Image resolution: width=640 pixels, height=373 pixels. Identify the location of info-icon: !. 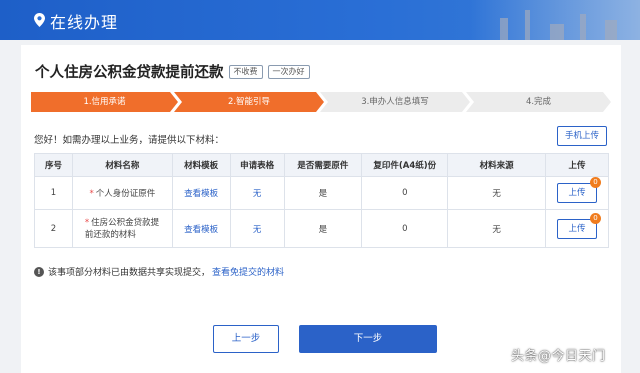
(39, 271).